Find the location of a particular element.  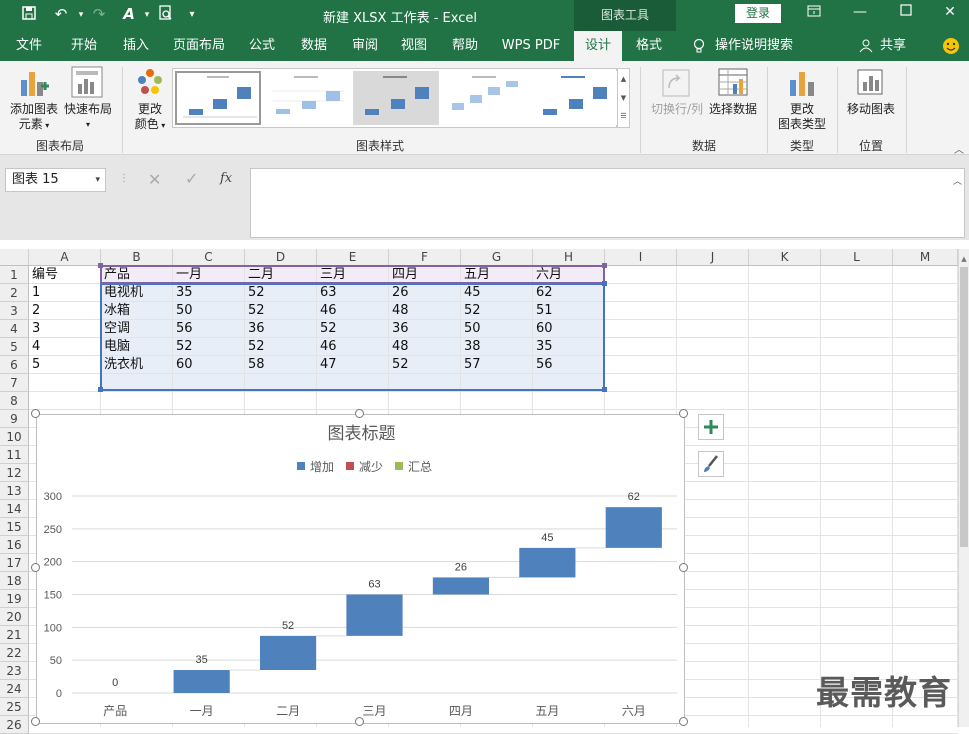

gallery-scroll: ▲ ▼ ☰ is located at coordinates (623, 98).